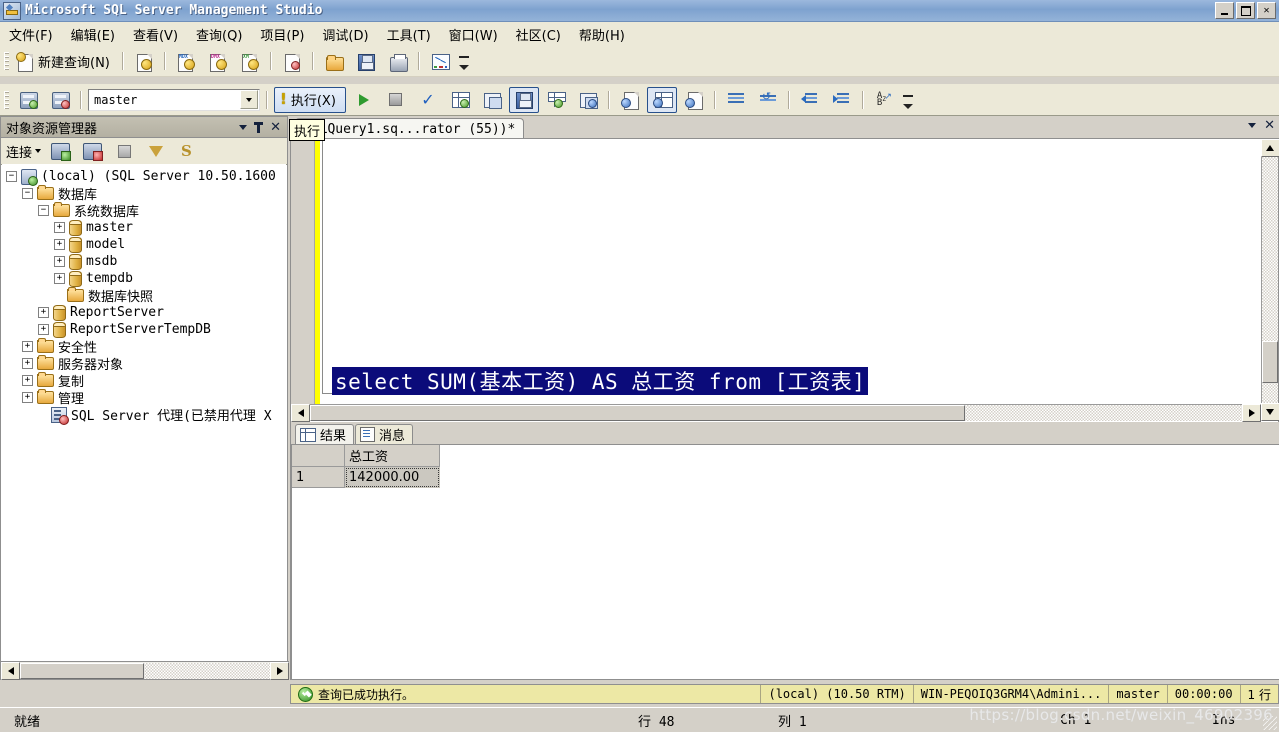 The image size is (1279, 732). What do you see at coordinates (28, 100) in the screenshot?
I see `connect-button` at bounding box center [28, 100].